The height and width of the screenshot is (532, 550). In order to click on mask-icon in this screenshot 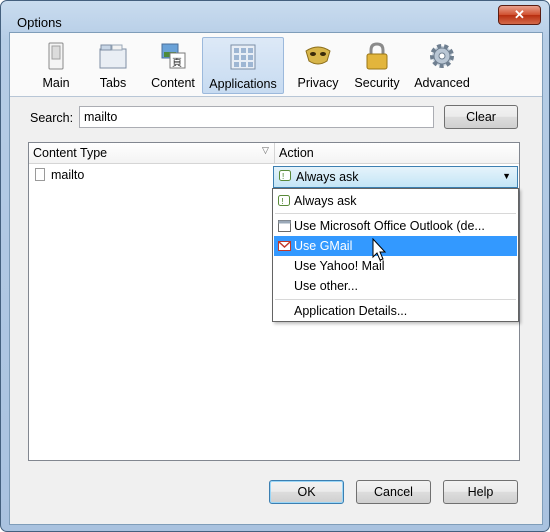, I will do `click(318, 55)`.